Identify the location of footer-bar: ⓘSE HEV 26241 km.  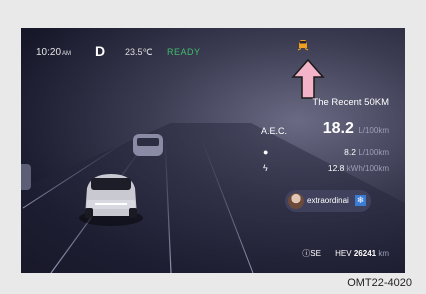
(345, 253).